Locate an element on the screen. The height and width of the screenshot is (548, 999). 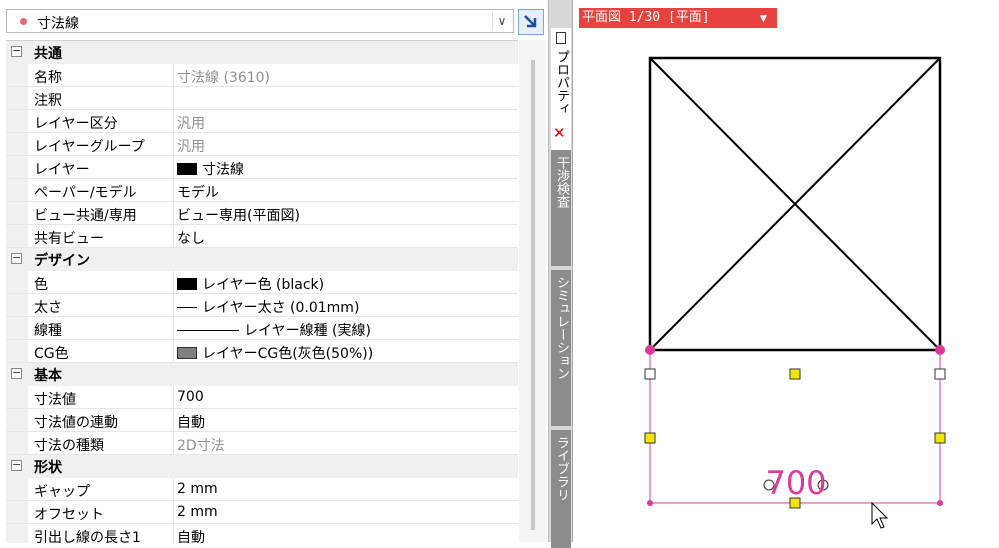
prop-row-cg-color: CG色 レイヤーCG色(灰色(50%)) is located at coordinates (262, 351).